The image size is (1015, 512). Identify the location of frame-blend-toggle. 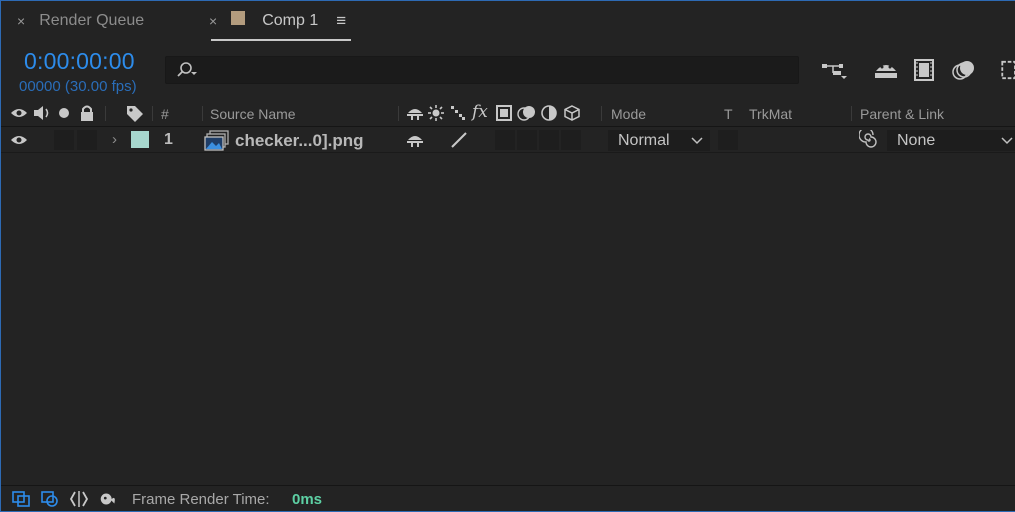
(527, 140).